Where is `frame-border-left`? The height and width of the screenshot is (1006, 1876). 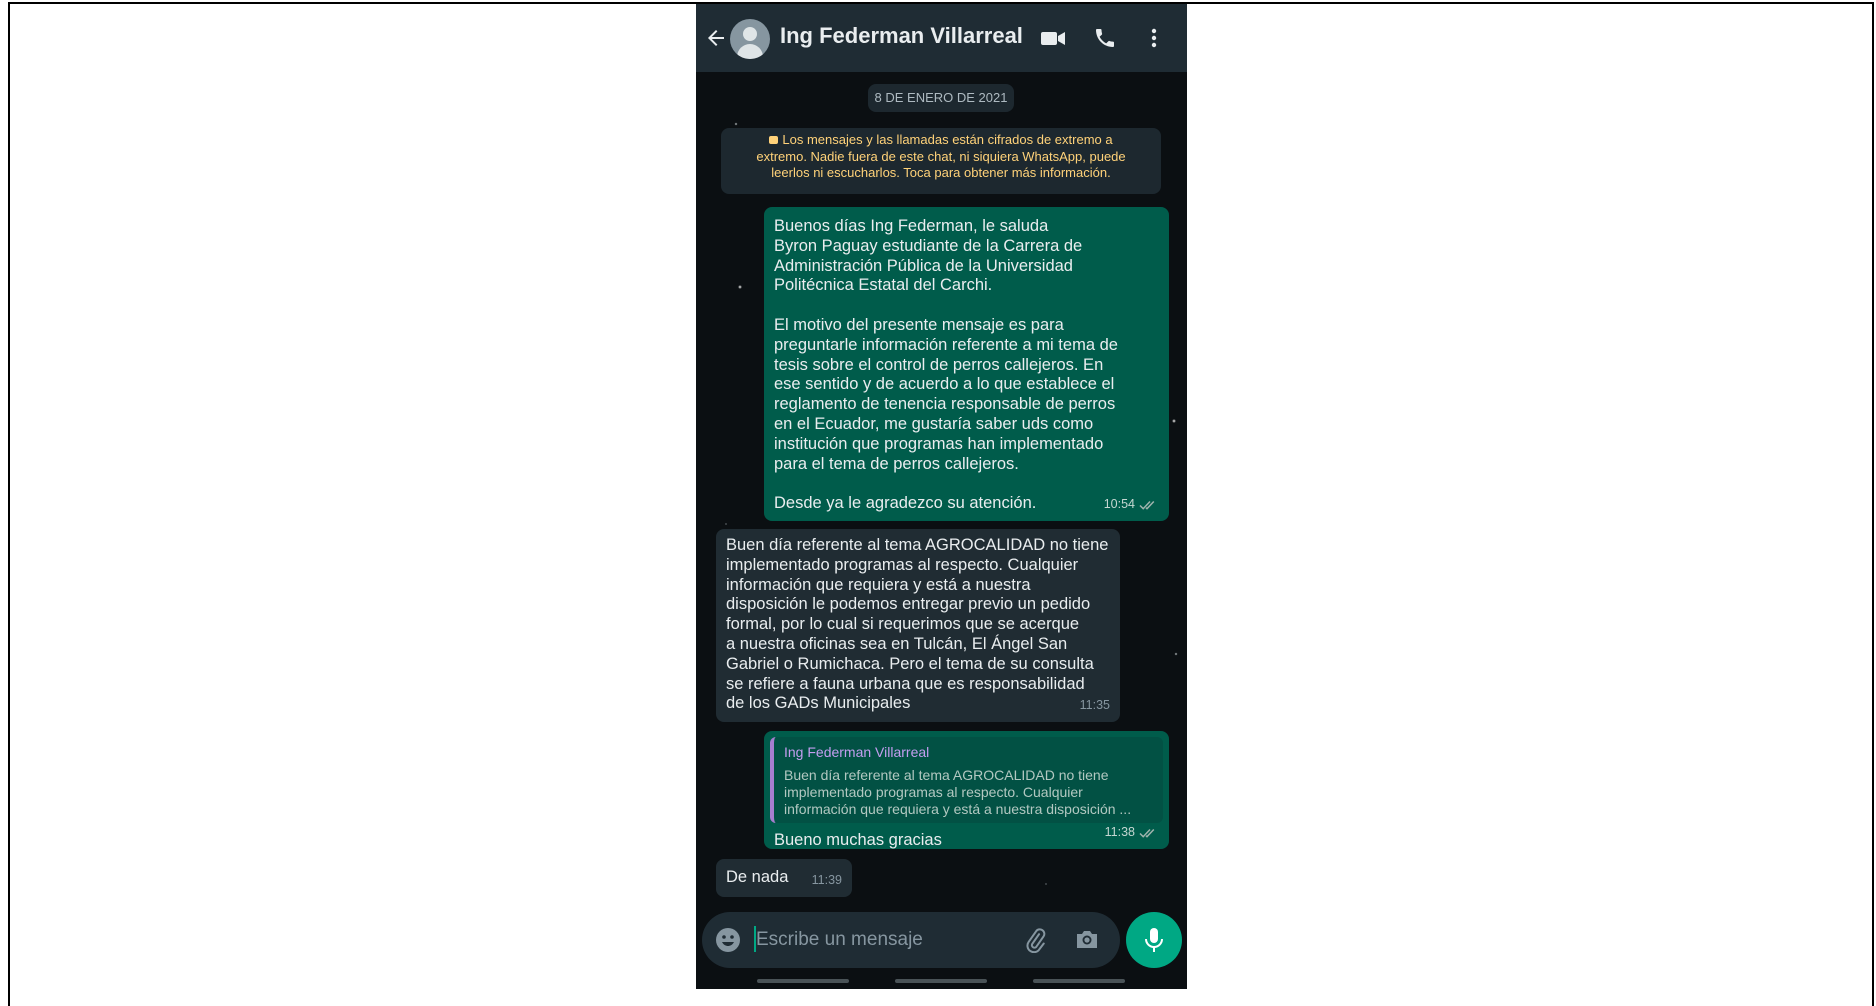 frame-border-left is located at coordinates (9, 504).